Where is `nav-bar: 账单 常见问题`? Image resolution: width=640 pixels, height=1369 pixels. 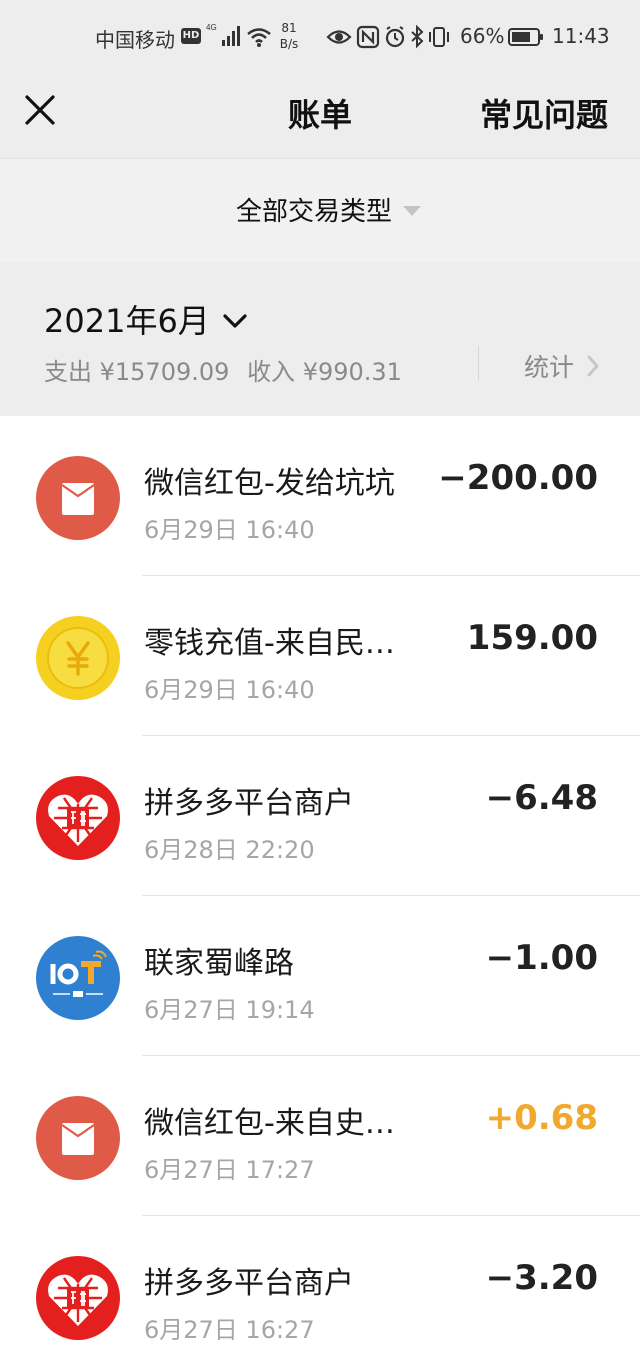
nav-bar: 账单 常见问题 is located at coordinates (320, 116).